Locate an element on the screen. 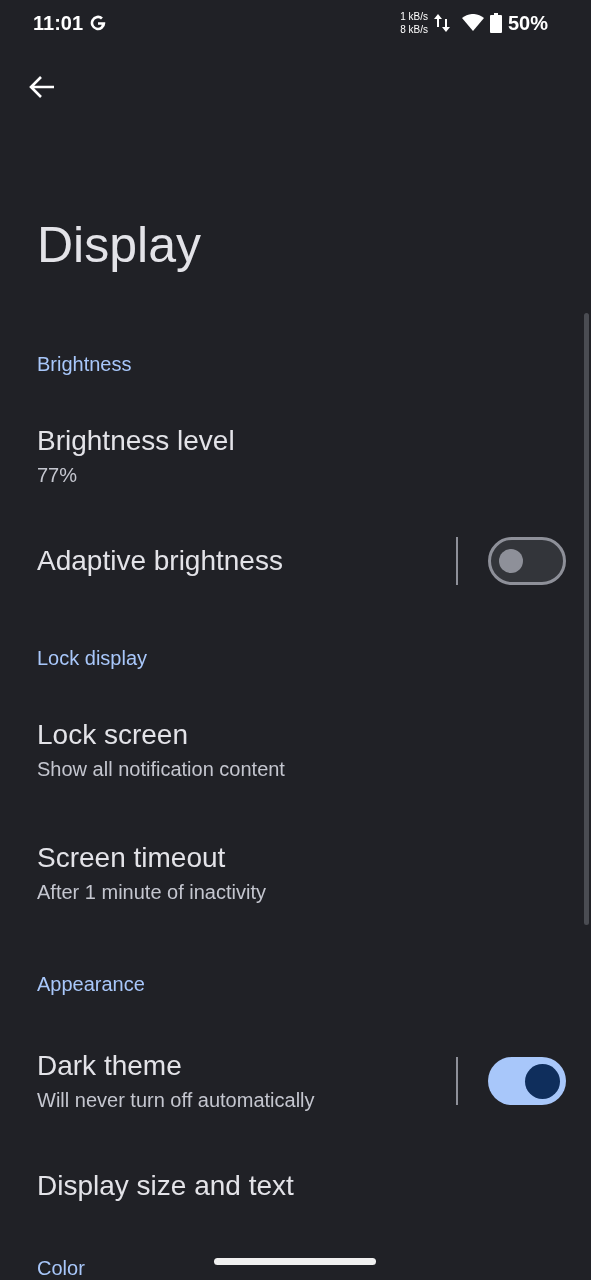 The height and width of the screenshot is (1280, 591). setting-summary: Will never turn off automatically is located at coordinates (176, 1100).